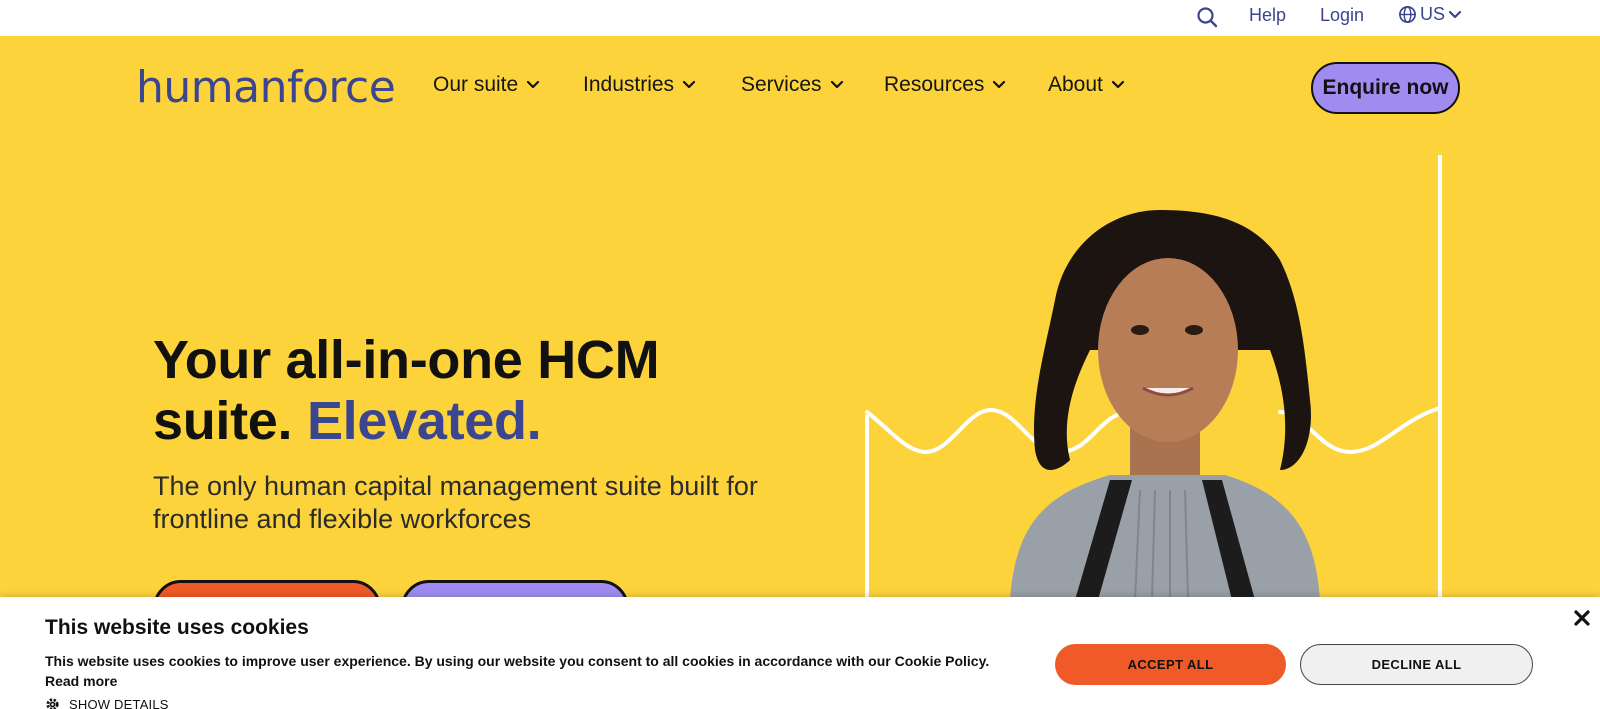 Image resolution: width=1600 pixels, height=709 pixels. What do you see at coordinates (1170, 664) in the screenshot?
I see `accept-all-button: ACCEPT ALL` at bounding box center [1170, 664].